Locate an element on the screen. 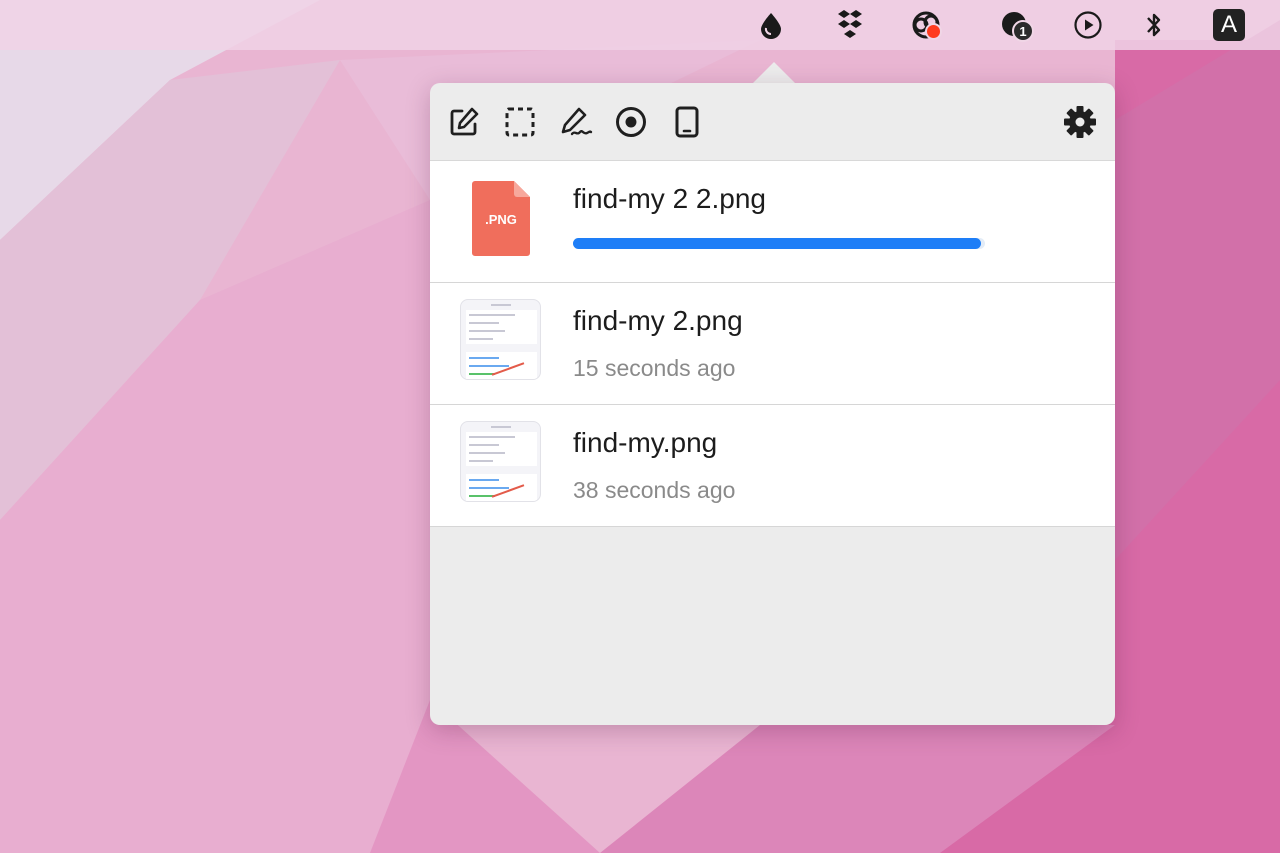 The width and height of the screenshot is (1280, 853). input-source-label: A is located at coordinates (1229, 25).